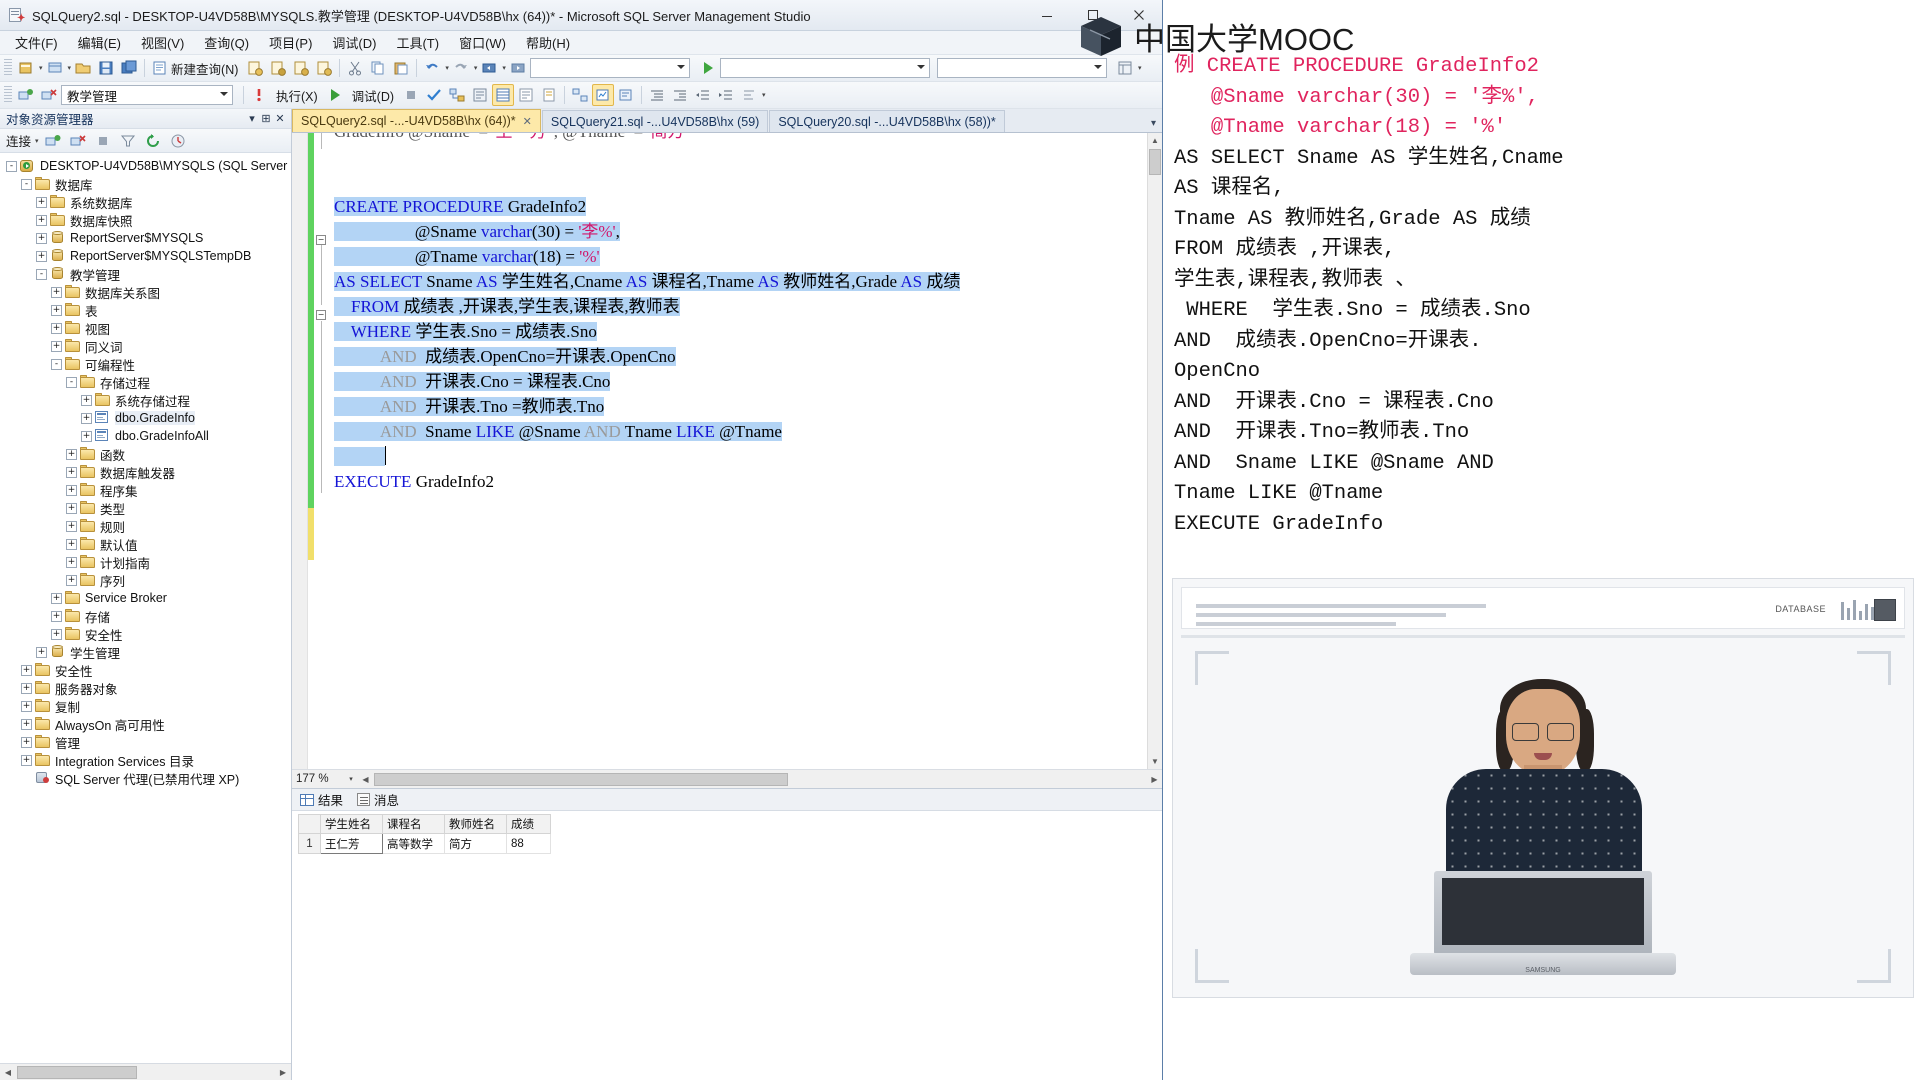  What do you see at coordinates (252, 118) in the screenshot?
I see `oe-dropdown-icon: ▾` at bounding box center [252, 118].